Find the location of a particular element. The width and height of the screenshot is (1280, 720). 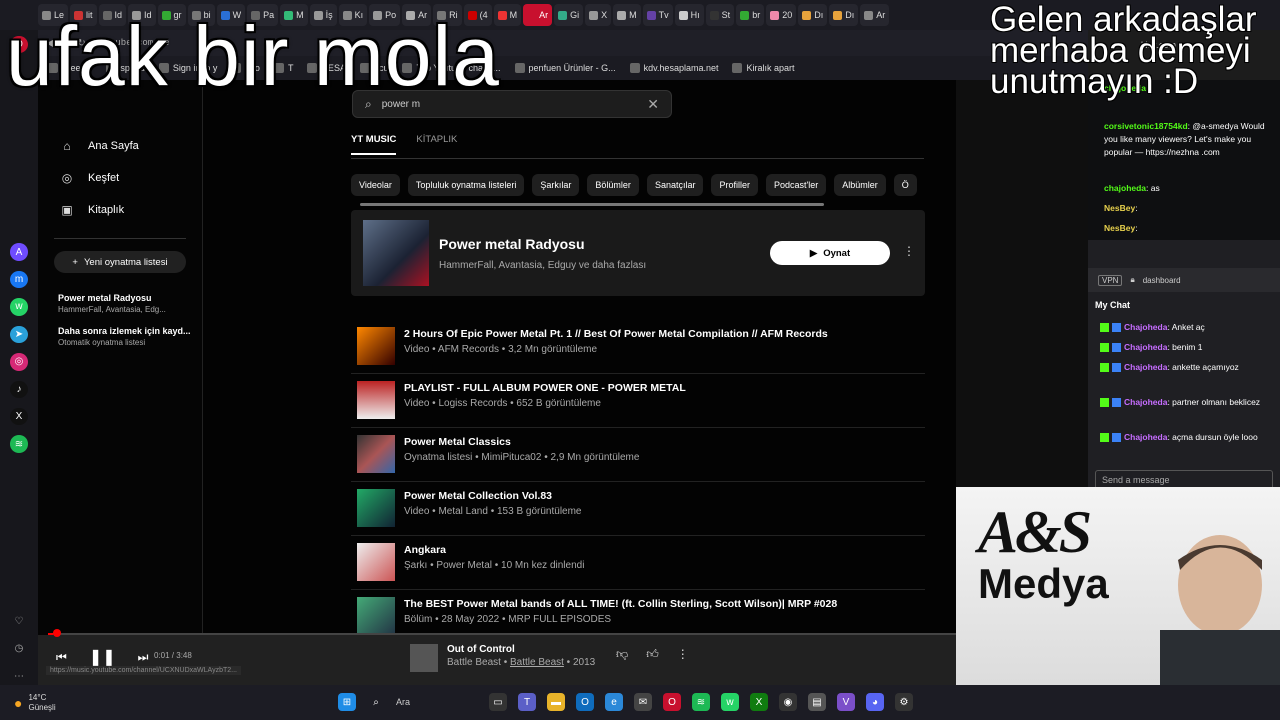

teams-icon: T is located at coordinates (527, 702).